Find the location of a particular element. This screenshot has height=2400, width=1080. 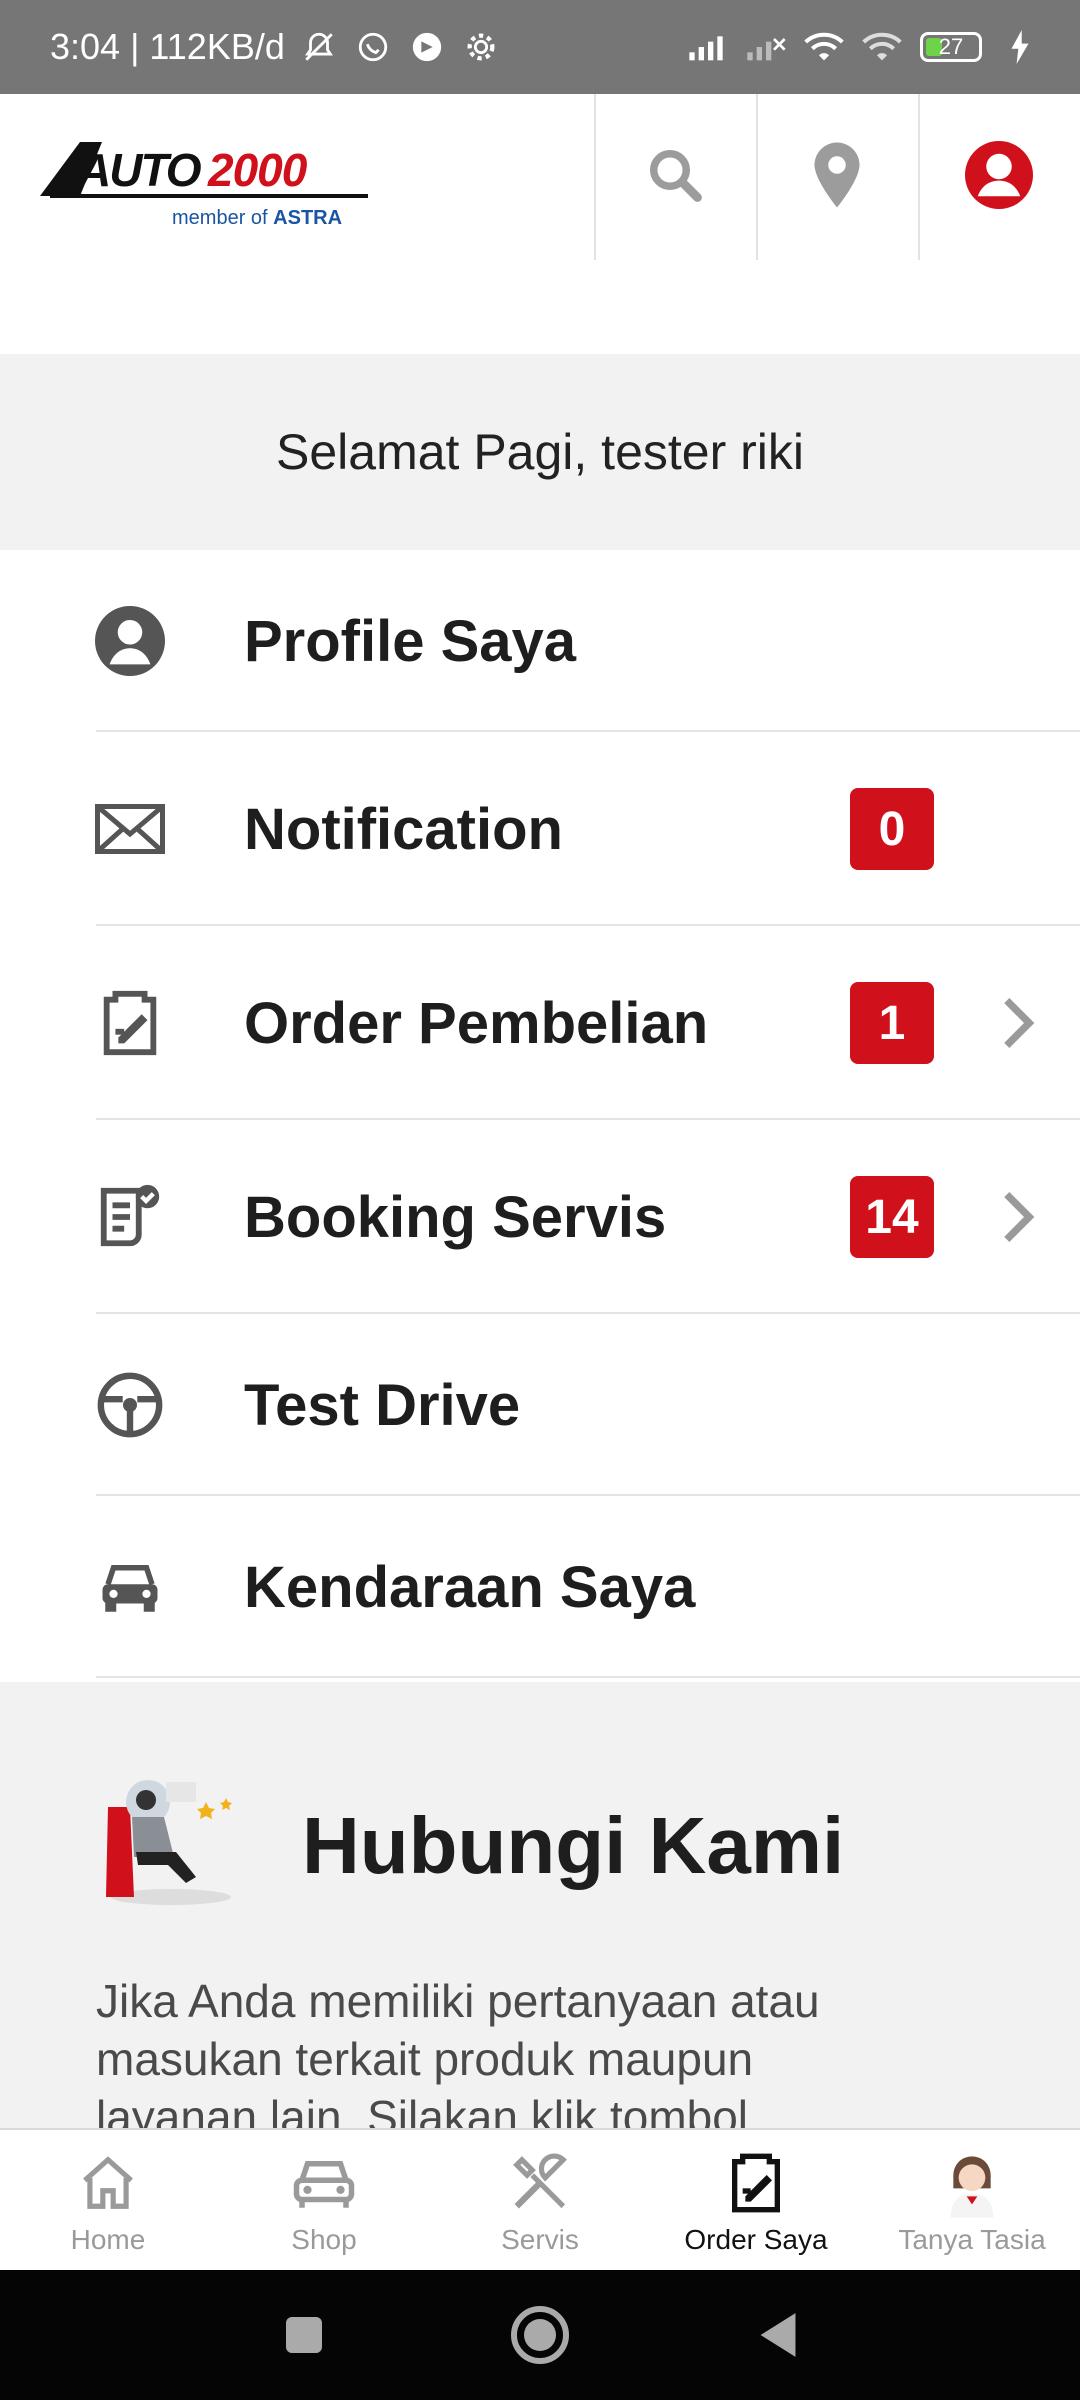

envelope-icon is located at coordinates (130, 829).